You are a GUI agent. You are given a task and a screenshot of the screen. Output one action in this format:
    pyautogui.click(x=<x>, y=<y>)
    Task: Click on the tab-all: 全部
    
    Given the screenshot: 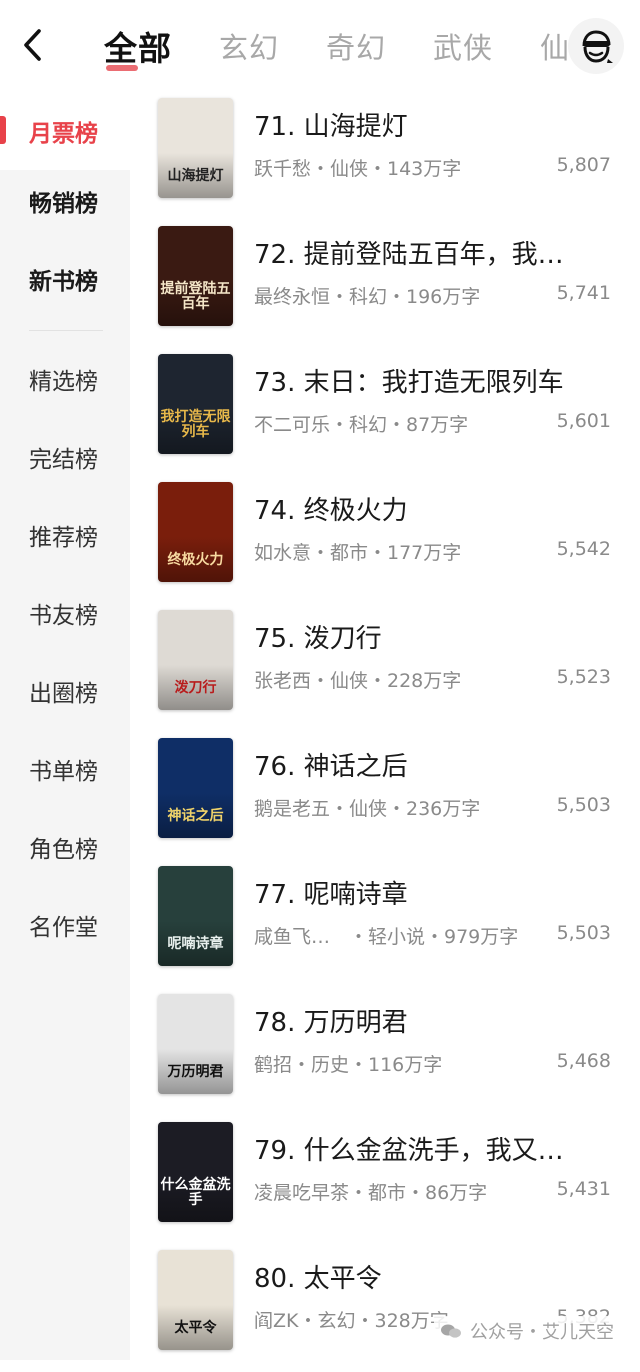 What is the action you would take?
    pyautogui.click(x=138, y=46)
    